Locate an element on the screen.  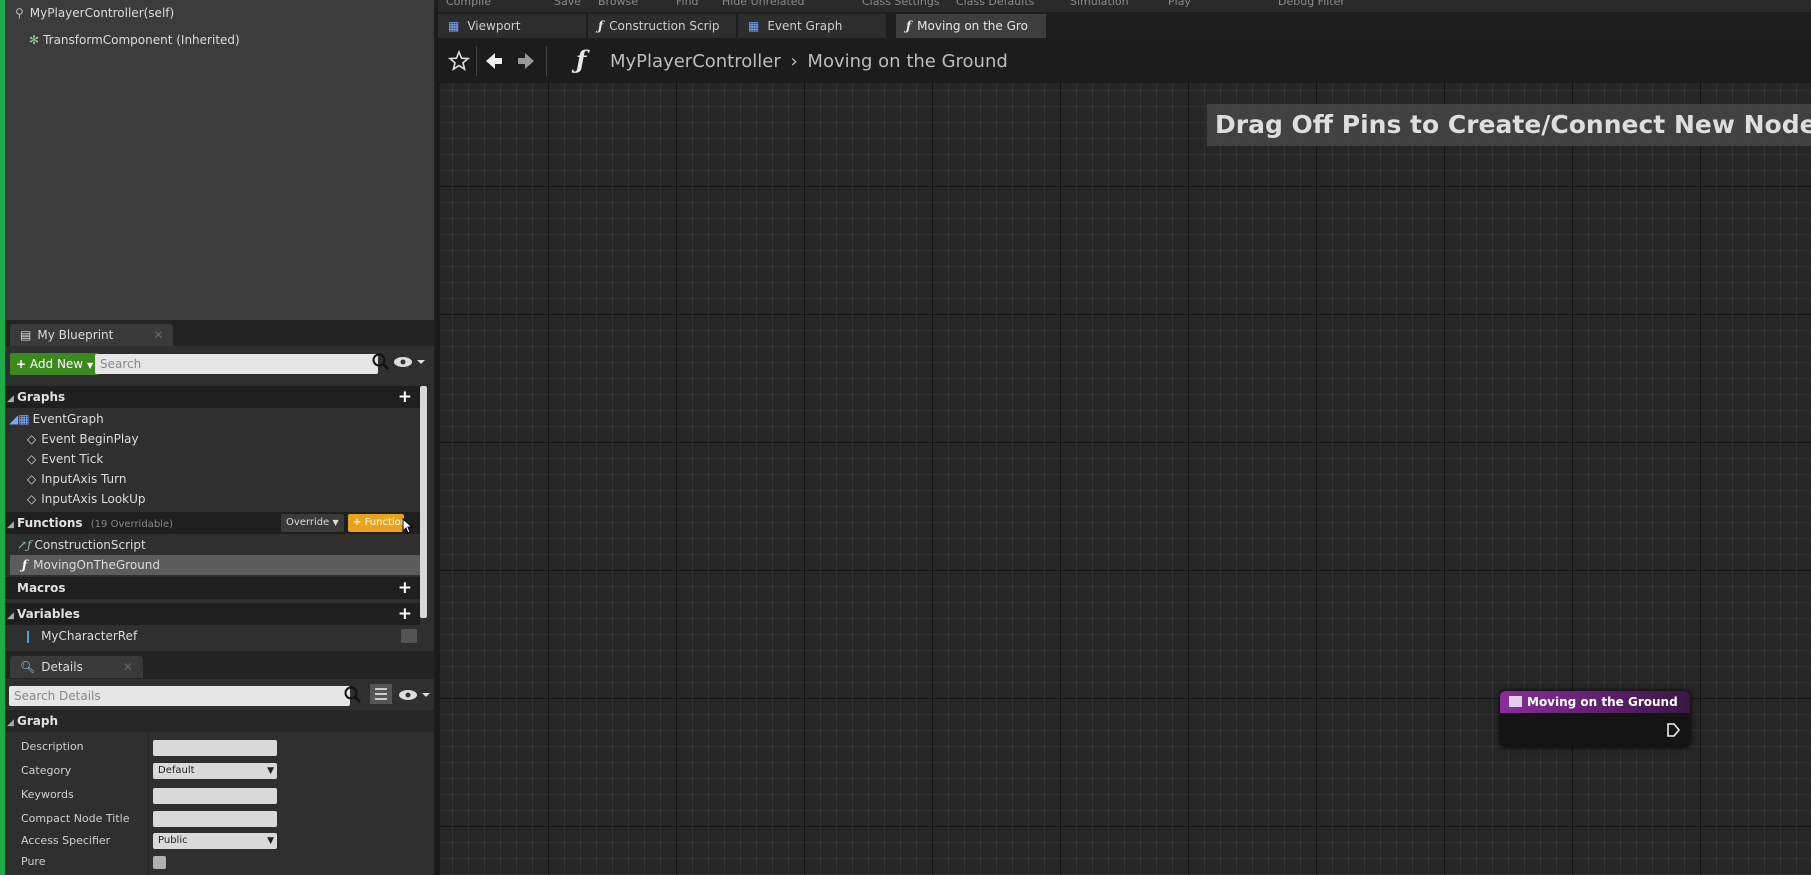
variable-pin-icon: ❙ is located at coordinates (28, 636).